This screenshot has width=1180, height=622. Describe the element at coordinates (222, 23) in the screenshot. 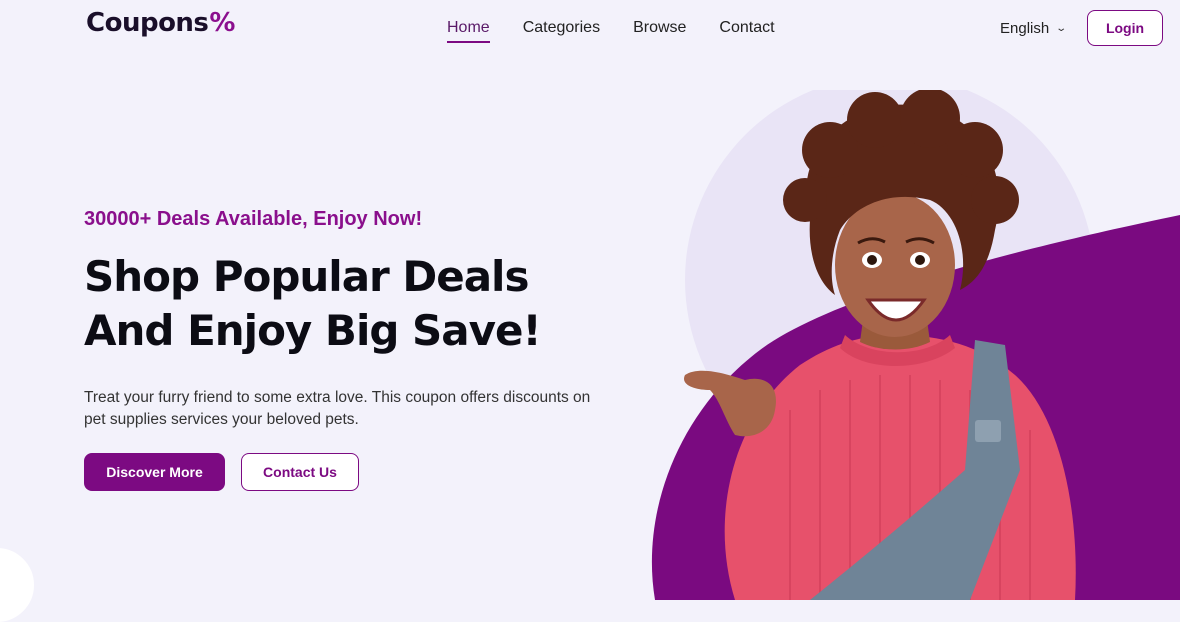

I see `logo-percent-symbol: %` at that location.